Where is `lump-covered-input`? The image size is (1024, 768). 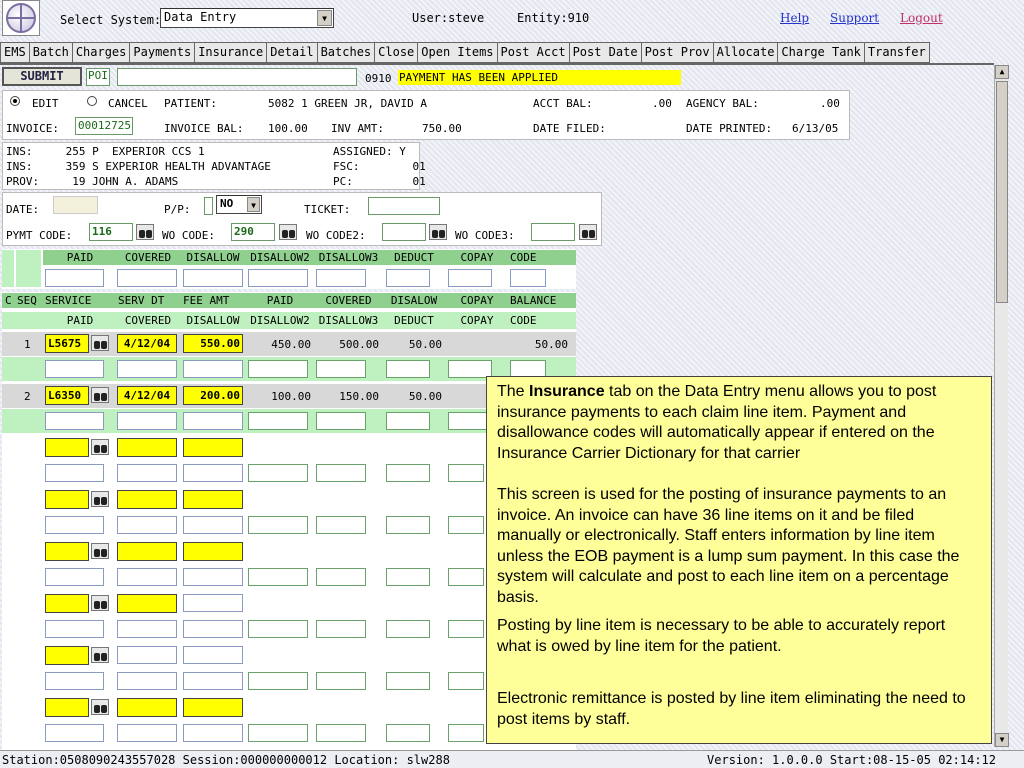
lump-covered-input is located at coordinates (147, 278).